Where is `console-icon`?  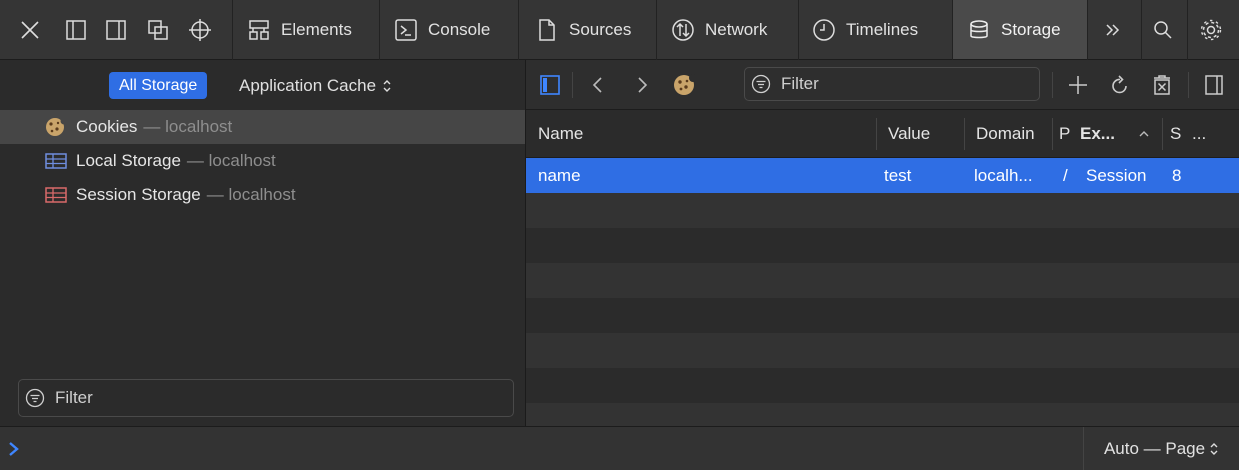
console-icon is located at coordinates (406, 30).